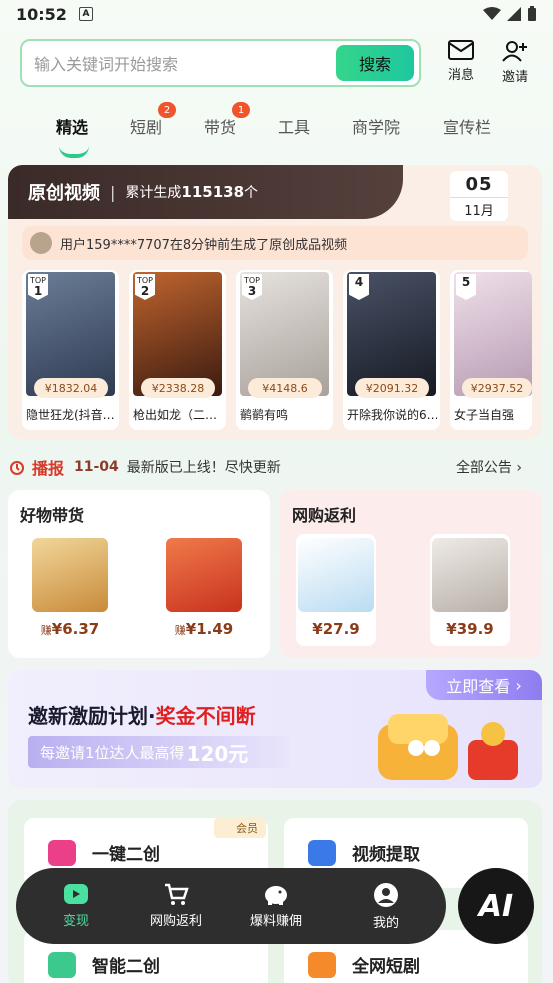 Image resolution: width=553 pixels, height=983 pixels. I want to click on tool-label: 智能二创, so click(126, 967).